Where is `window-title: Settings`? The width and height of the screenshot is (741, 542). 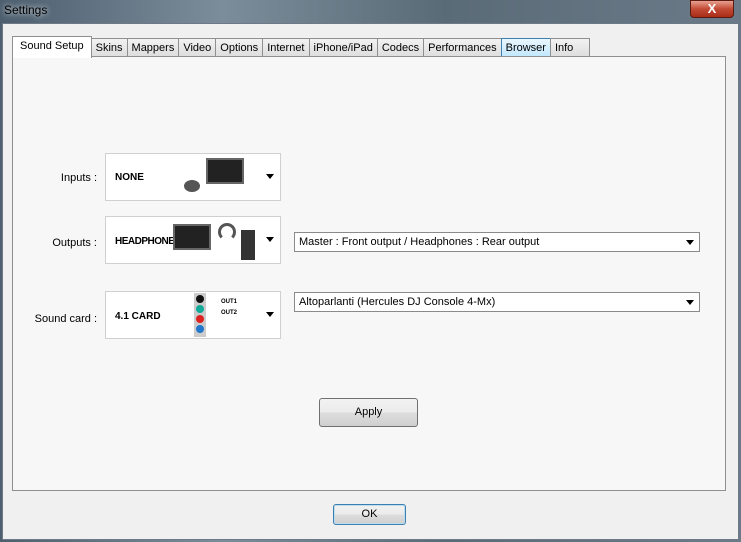
window-title: Settings is located at coordinates (26, 10).